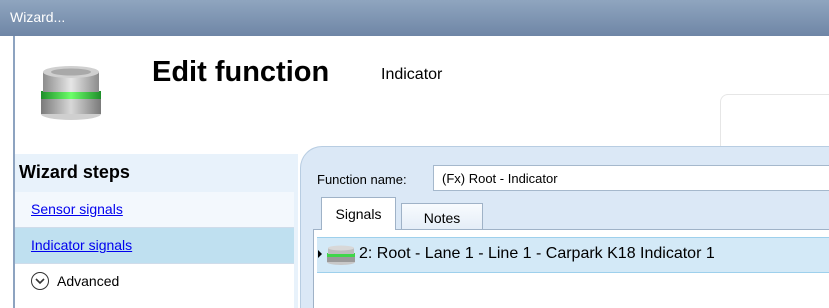 The width and height of the screenshot is (829, 308). I want to click on tab-signals: Signals, so click(358, 213).